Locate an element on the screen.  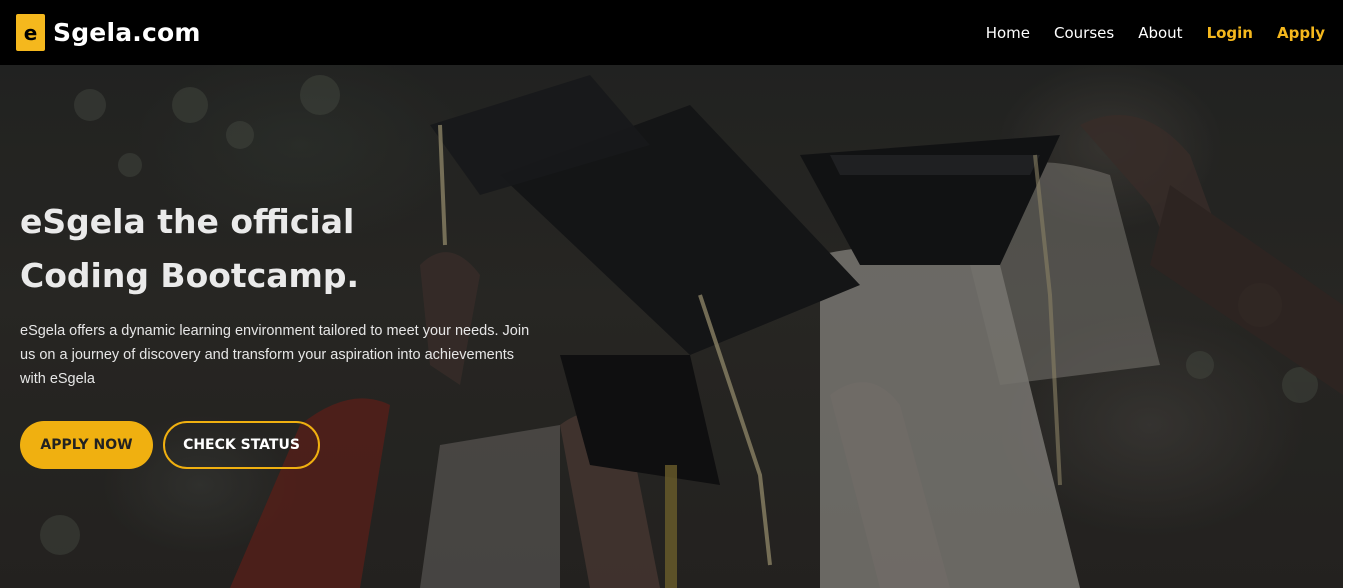
logo-icon: e is located at coordinates (30, 32).